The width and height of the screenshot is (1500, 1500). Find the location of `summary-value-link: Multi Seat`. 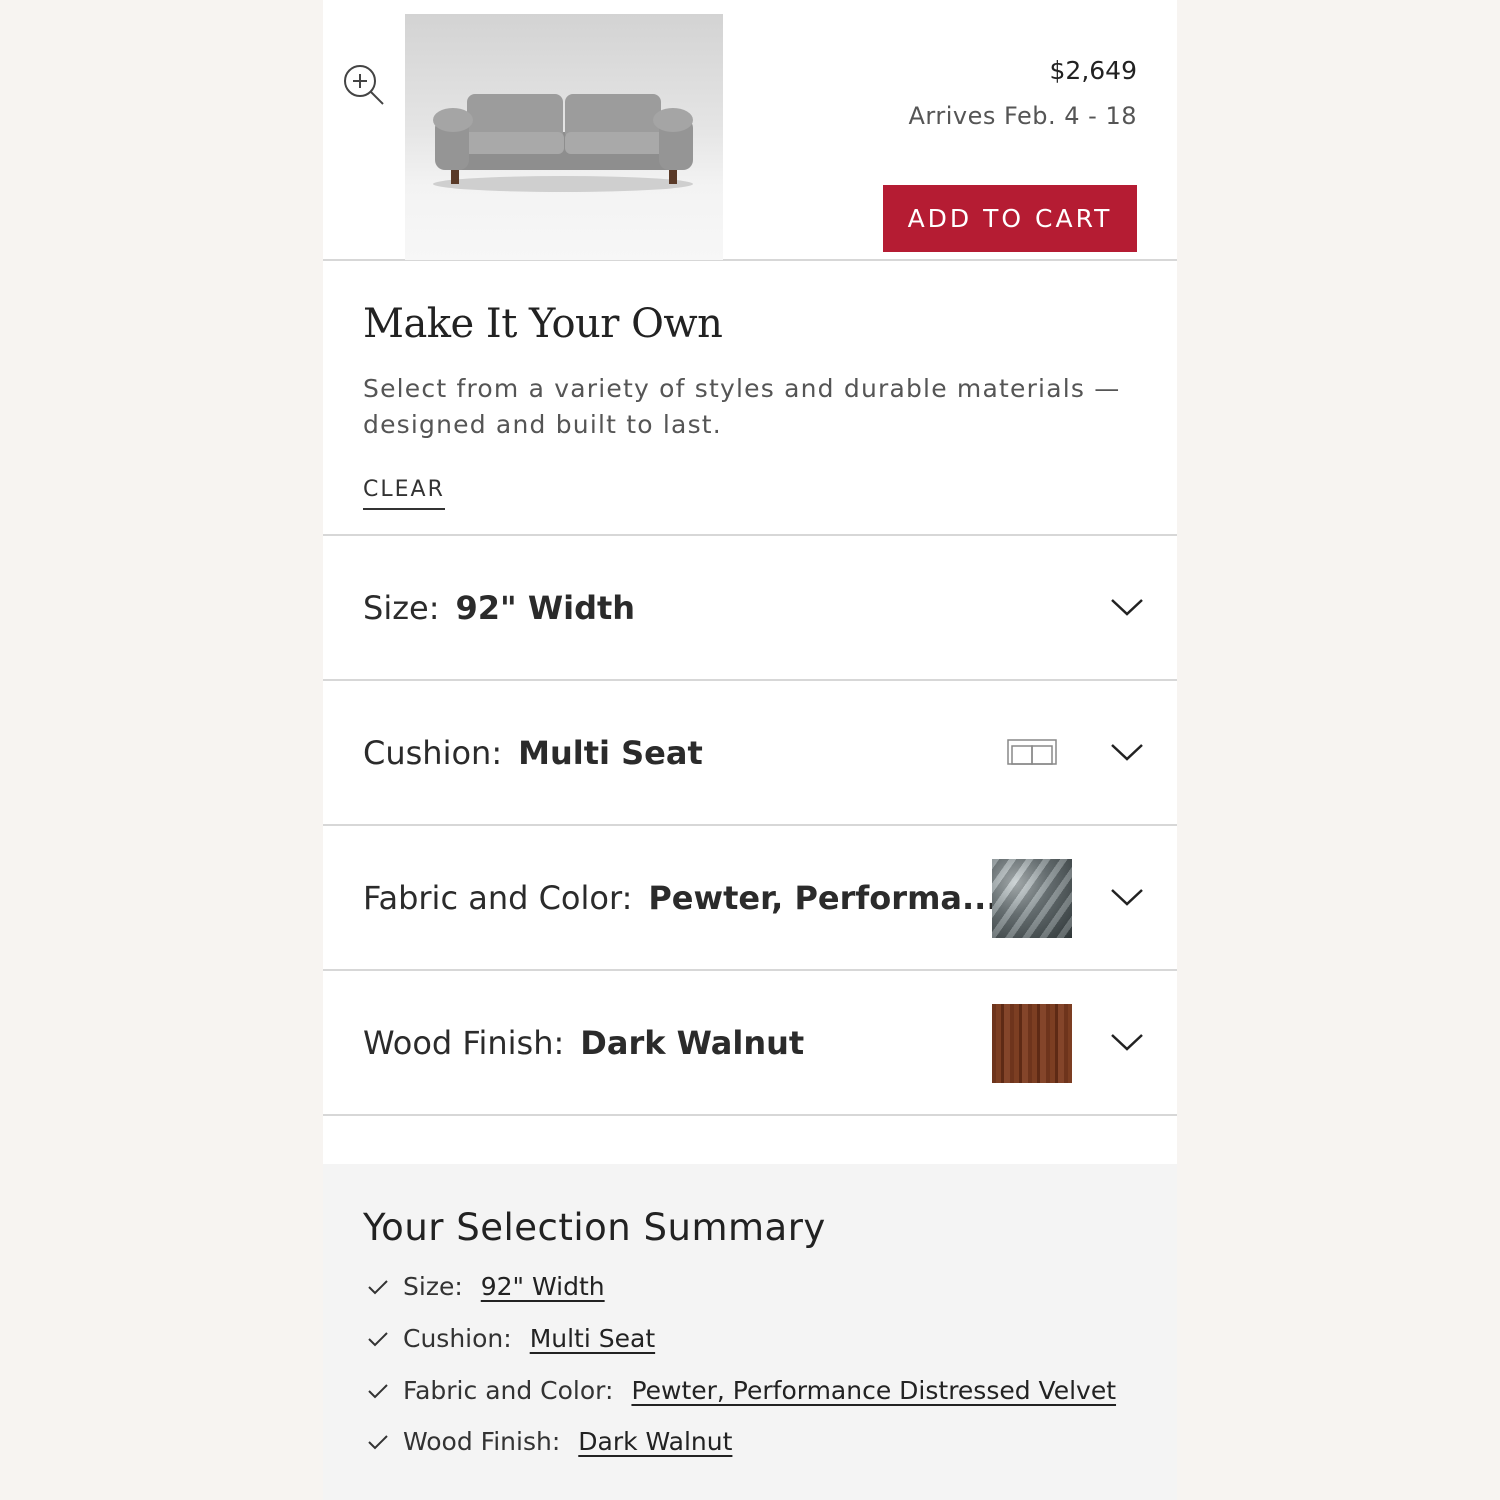

summary-value-link: Multi Seat is located at coordinates (592, 1338).